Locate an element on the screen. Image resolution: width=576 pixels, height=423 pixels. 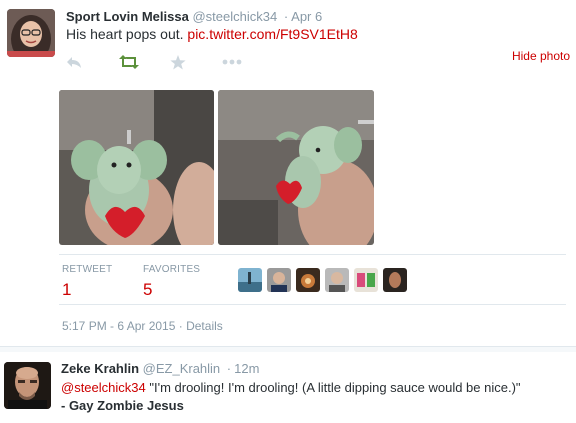
reply-signature: - Gay Zombie Jesus is located at coordinates (122, 405).